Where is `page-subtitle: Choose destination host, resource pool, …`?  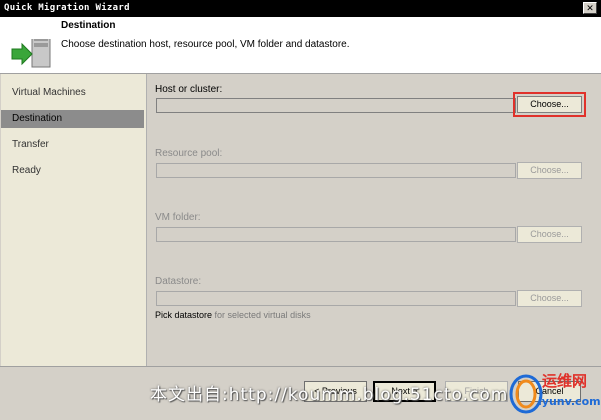 page-subtitle: Choose destination host, resource pool, … is located at coordinates (205, 44).